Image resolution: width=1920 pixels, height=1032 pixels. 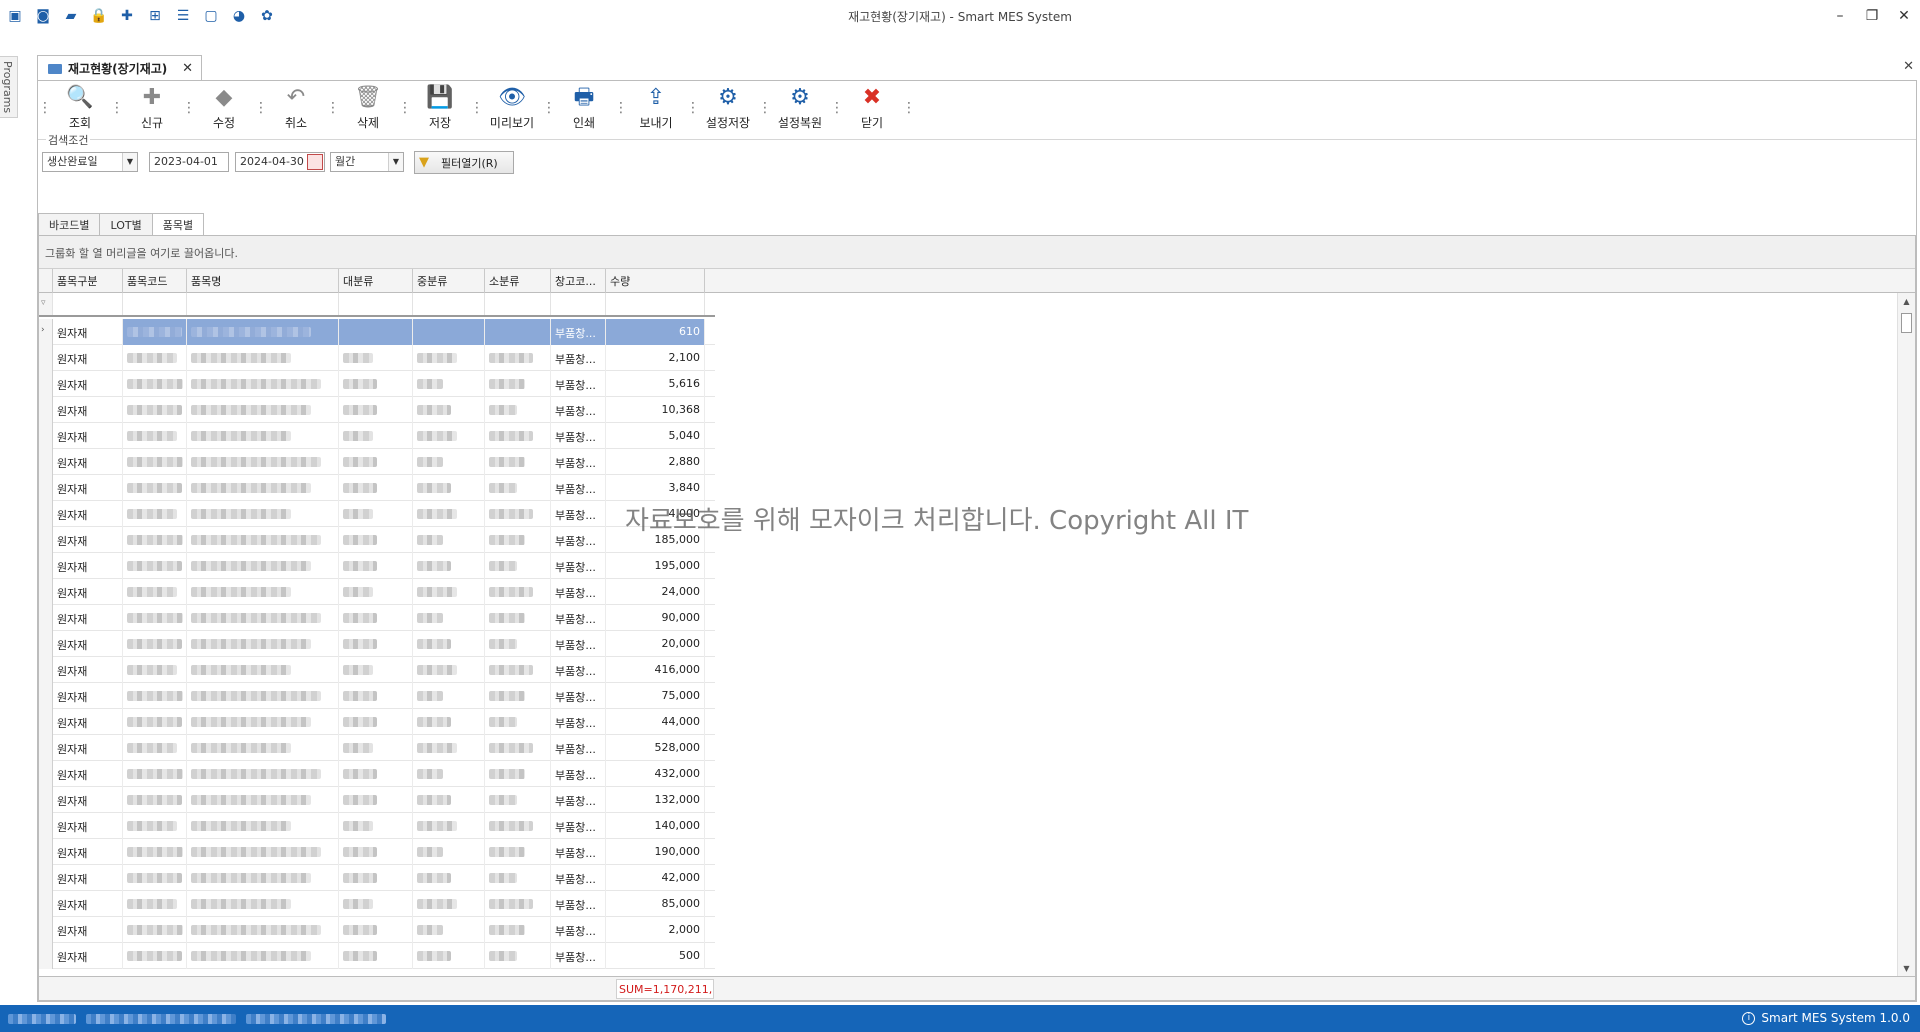 What do you see at coordinates (315, 162) in the screenshot?
I see `calendar-icon` at bounding box center [315, 162].